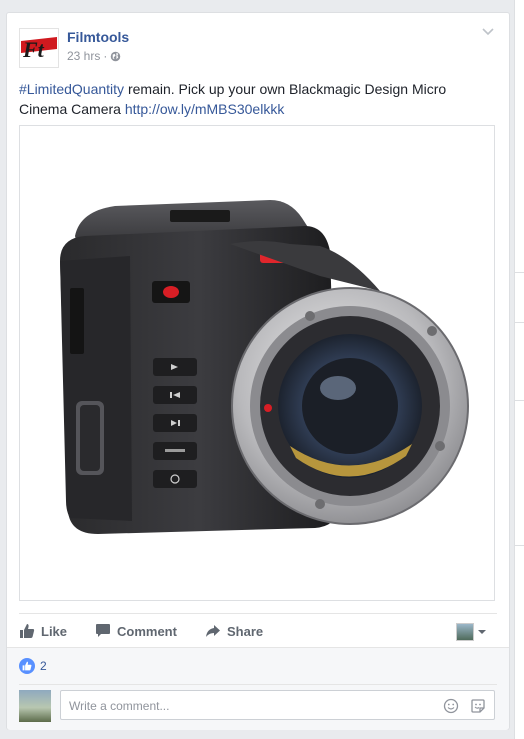  I want to click on comment-box, so click(277, 705).